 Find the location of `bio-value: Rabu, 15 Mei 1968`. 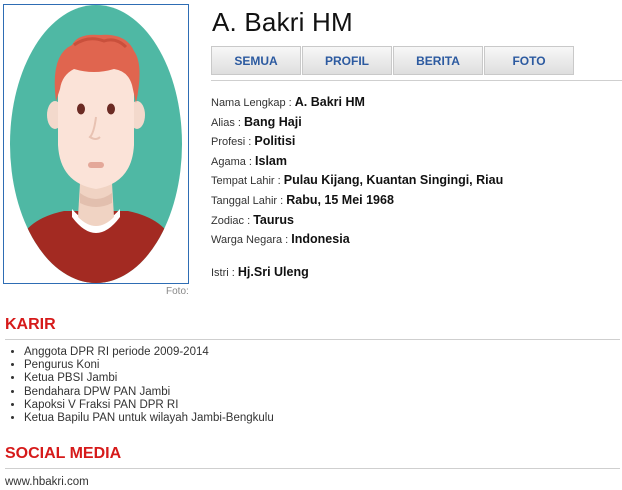

bio-value: Rabu, 15 Mei 1968 is located at coordinates (340, 199).